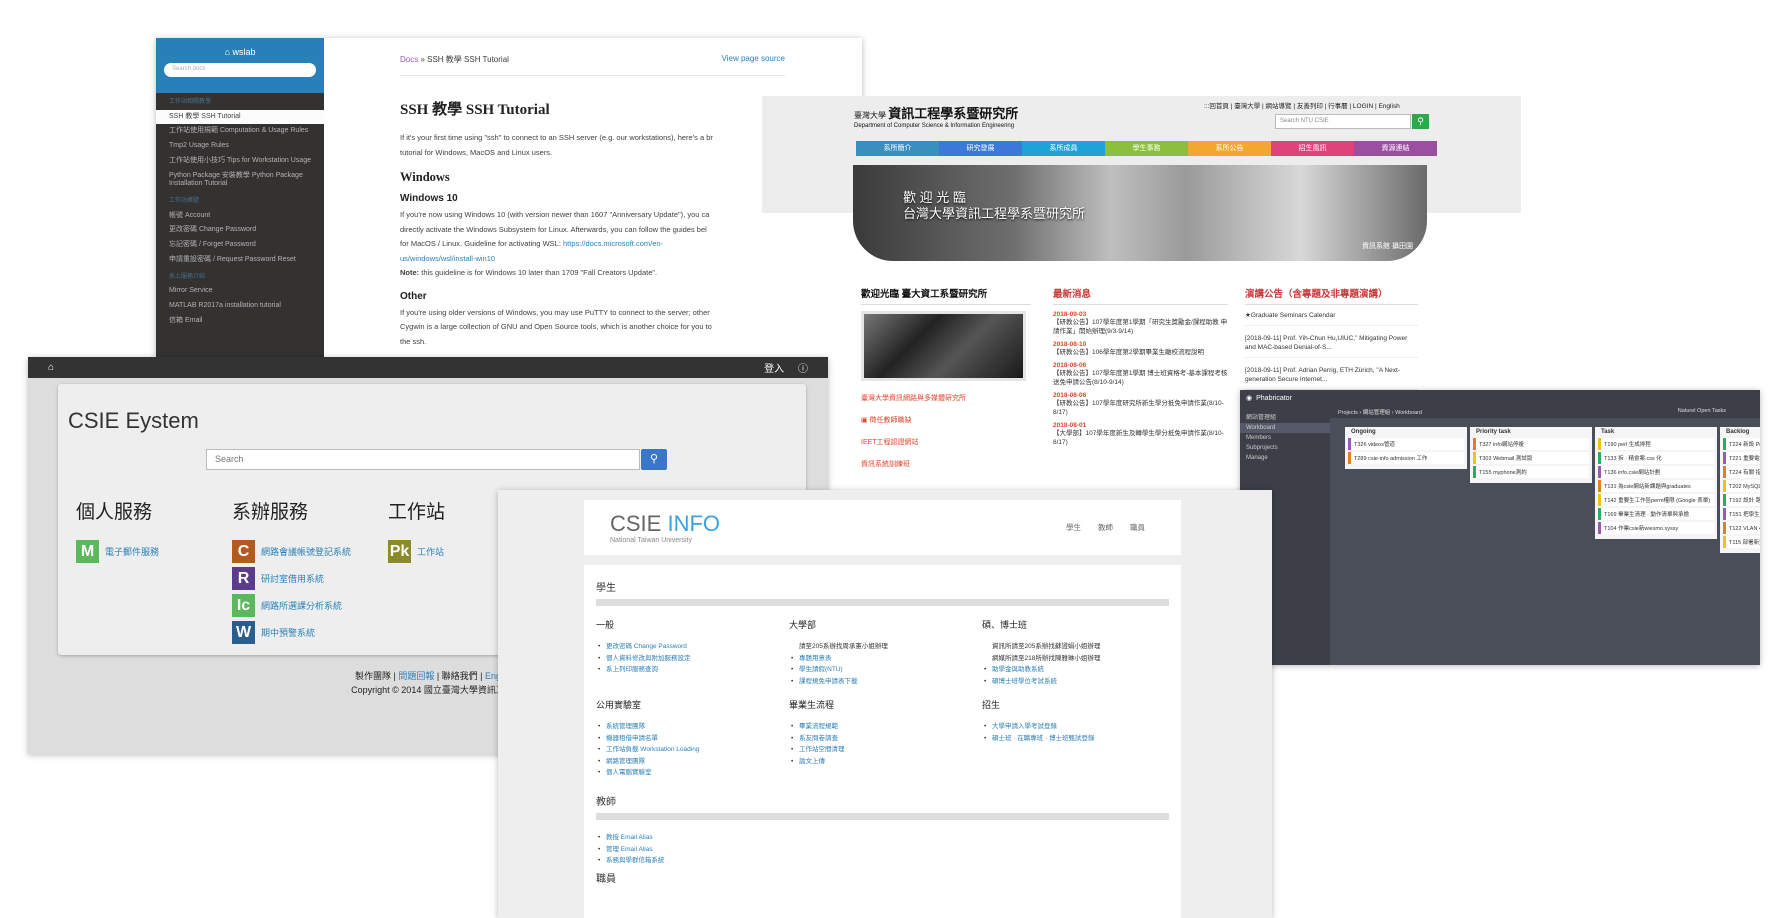 Image resolution: width=1780 pixels, height=918 pixels. I want to click on service-item: W 期中預警系統, so click(291, 632).